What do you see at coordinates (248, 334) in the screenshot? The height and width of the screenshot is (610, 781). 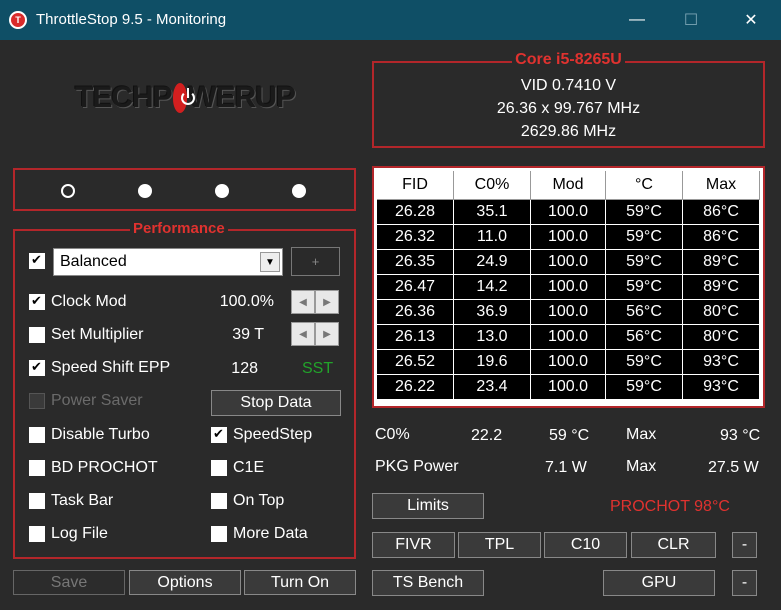 I see `set-multiplier-value: 39 T` at bounding box center [248, 334].